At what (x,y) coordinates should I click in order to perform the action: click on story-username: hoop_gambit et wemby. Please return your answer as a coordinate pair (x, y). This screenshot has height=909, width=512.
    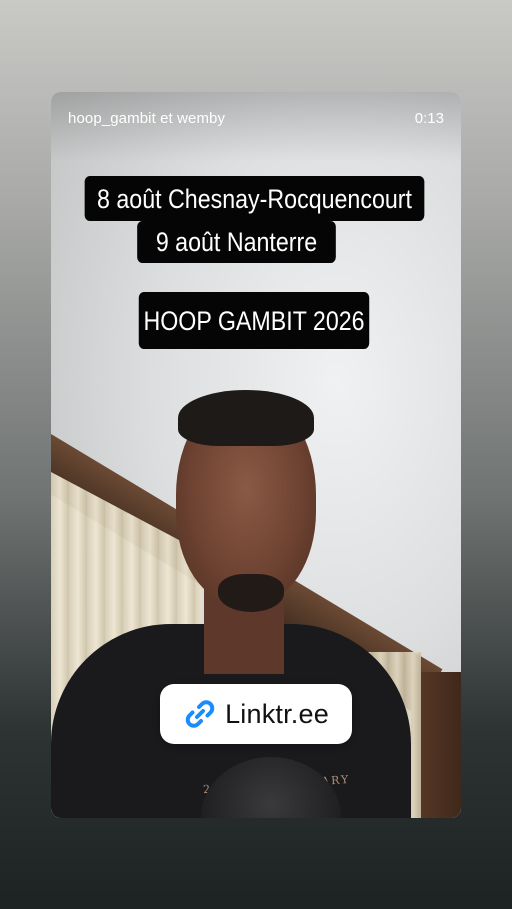
    Looking at the image, I should click on (146, 118).